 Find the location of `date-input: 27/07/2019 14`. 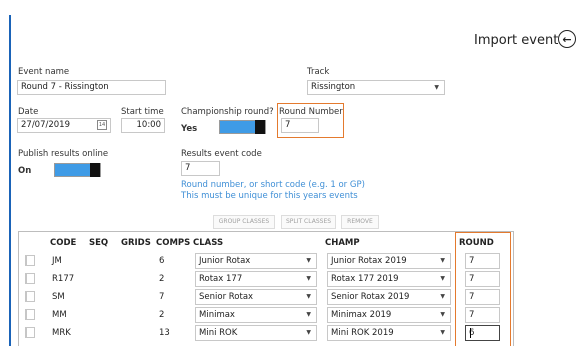

date-input: 27/07/2019 14 is located at coordinates (64, 125).